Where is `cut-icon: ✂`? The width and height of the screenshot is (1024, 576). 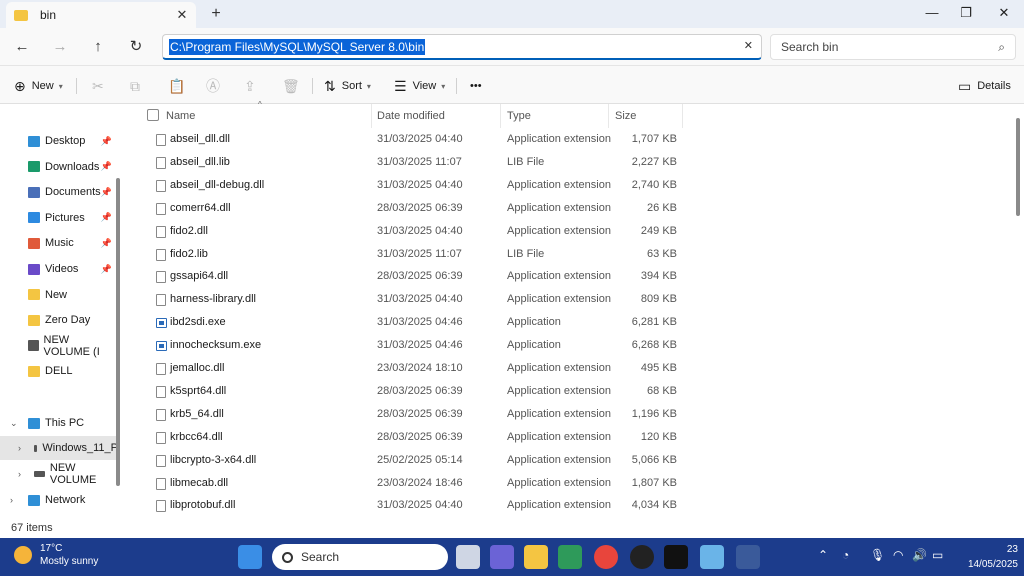 cut-icon: ✂ is located at coordinates (101, 86).